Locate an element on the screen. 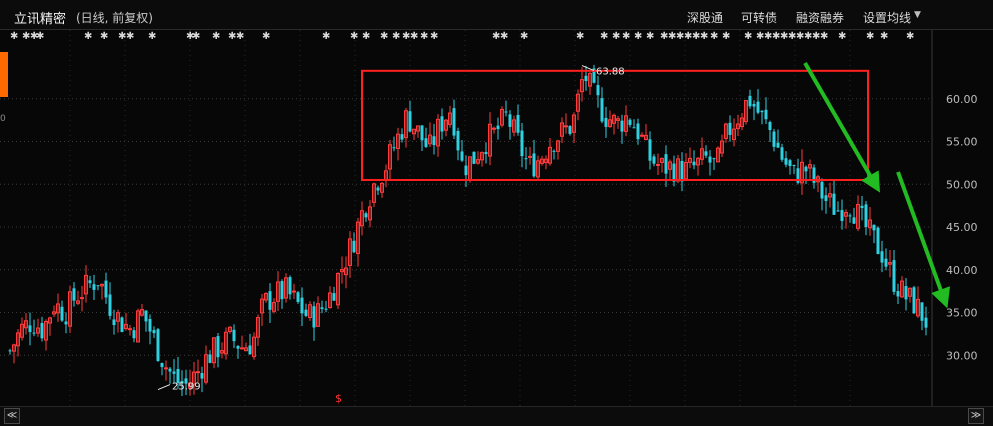 The width and height of the screenshot is (993, 426). low-price-label: 25.99 is located at coordinates (186, 387).